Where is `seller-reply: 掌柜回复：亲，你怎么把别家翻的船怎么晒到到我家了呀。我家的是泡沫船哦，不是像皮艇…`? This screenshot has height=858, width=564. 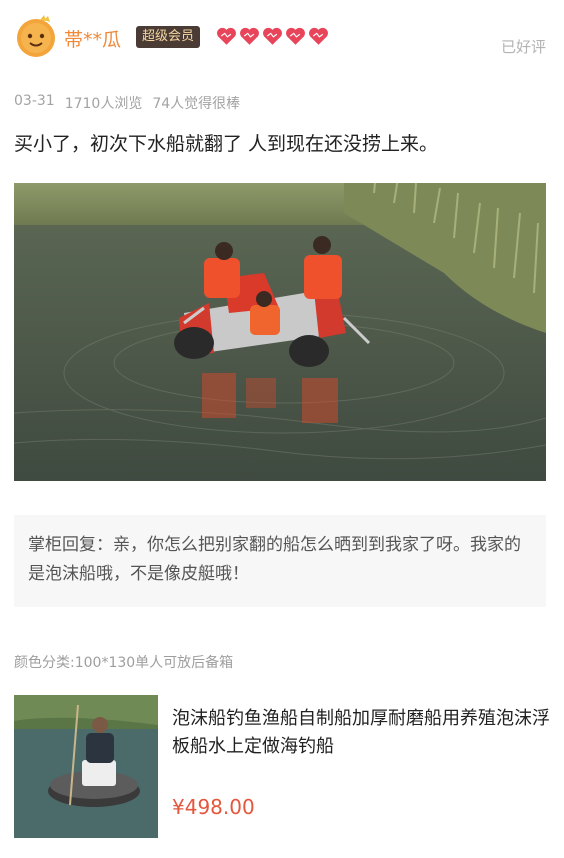 seller-reply: 掌柜回复：亲，你怎么把别家翻的船怎么晒到到我家了呀。我家的是泡沫船哦，不是像皮艇… is located at coordinates (280, 561).